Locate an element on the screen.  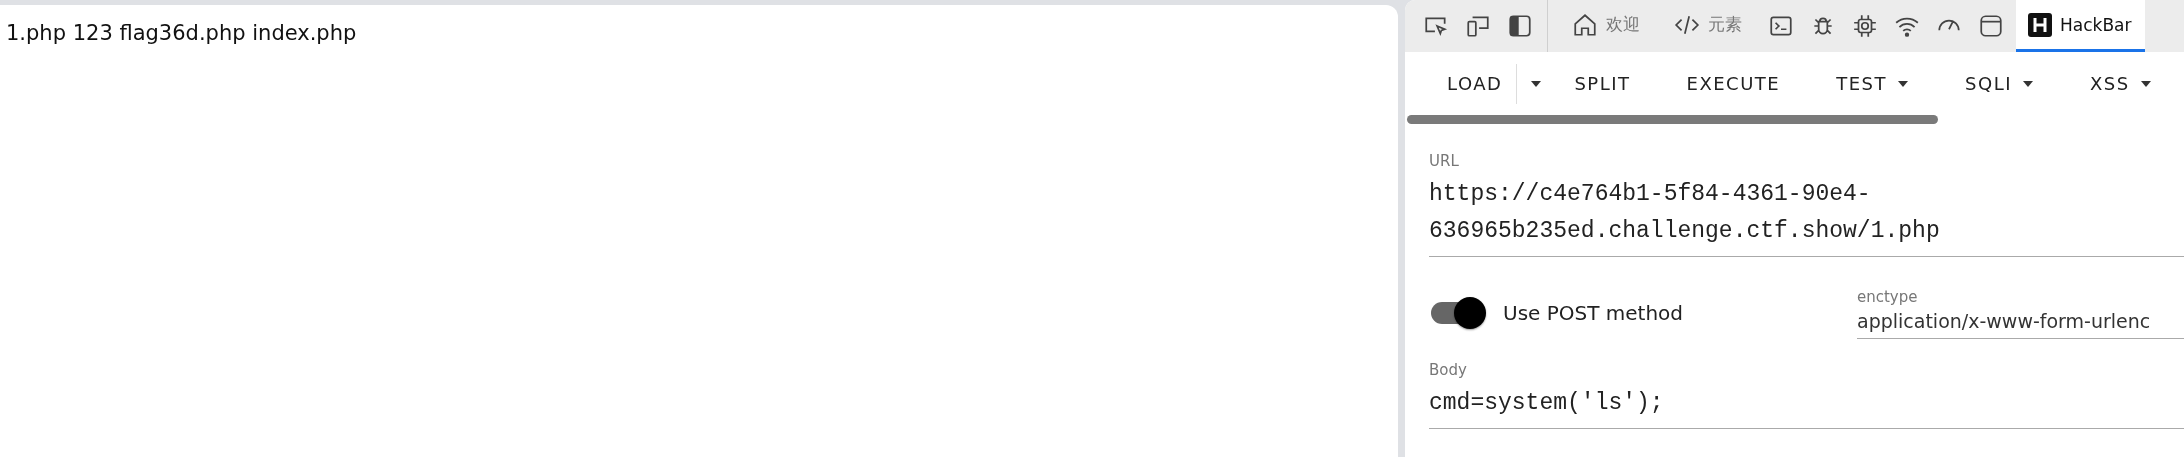
switch-label: Use POST method is located at coordinates (1594, 313).